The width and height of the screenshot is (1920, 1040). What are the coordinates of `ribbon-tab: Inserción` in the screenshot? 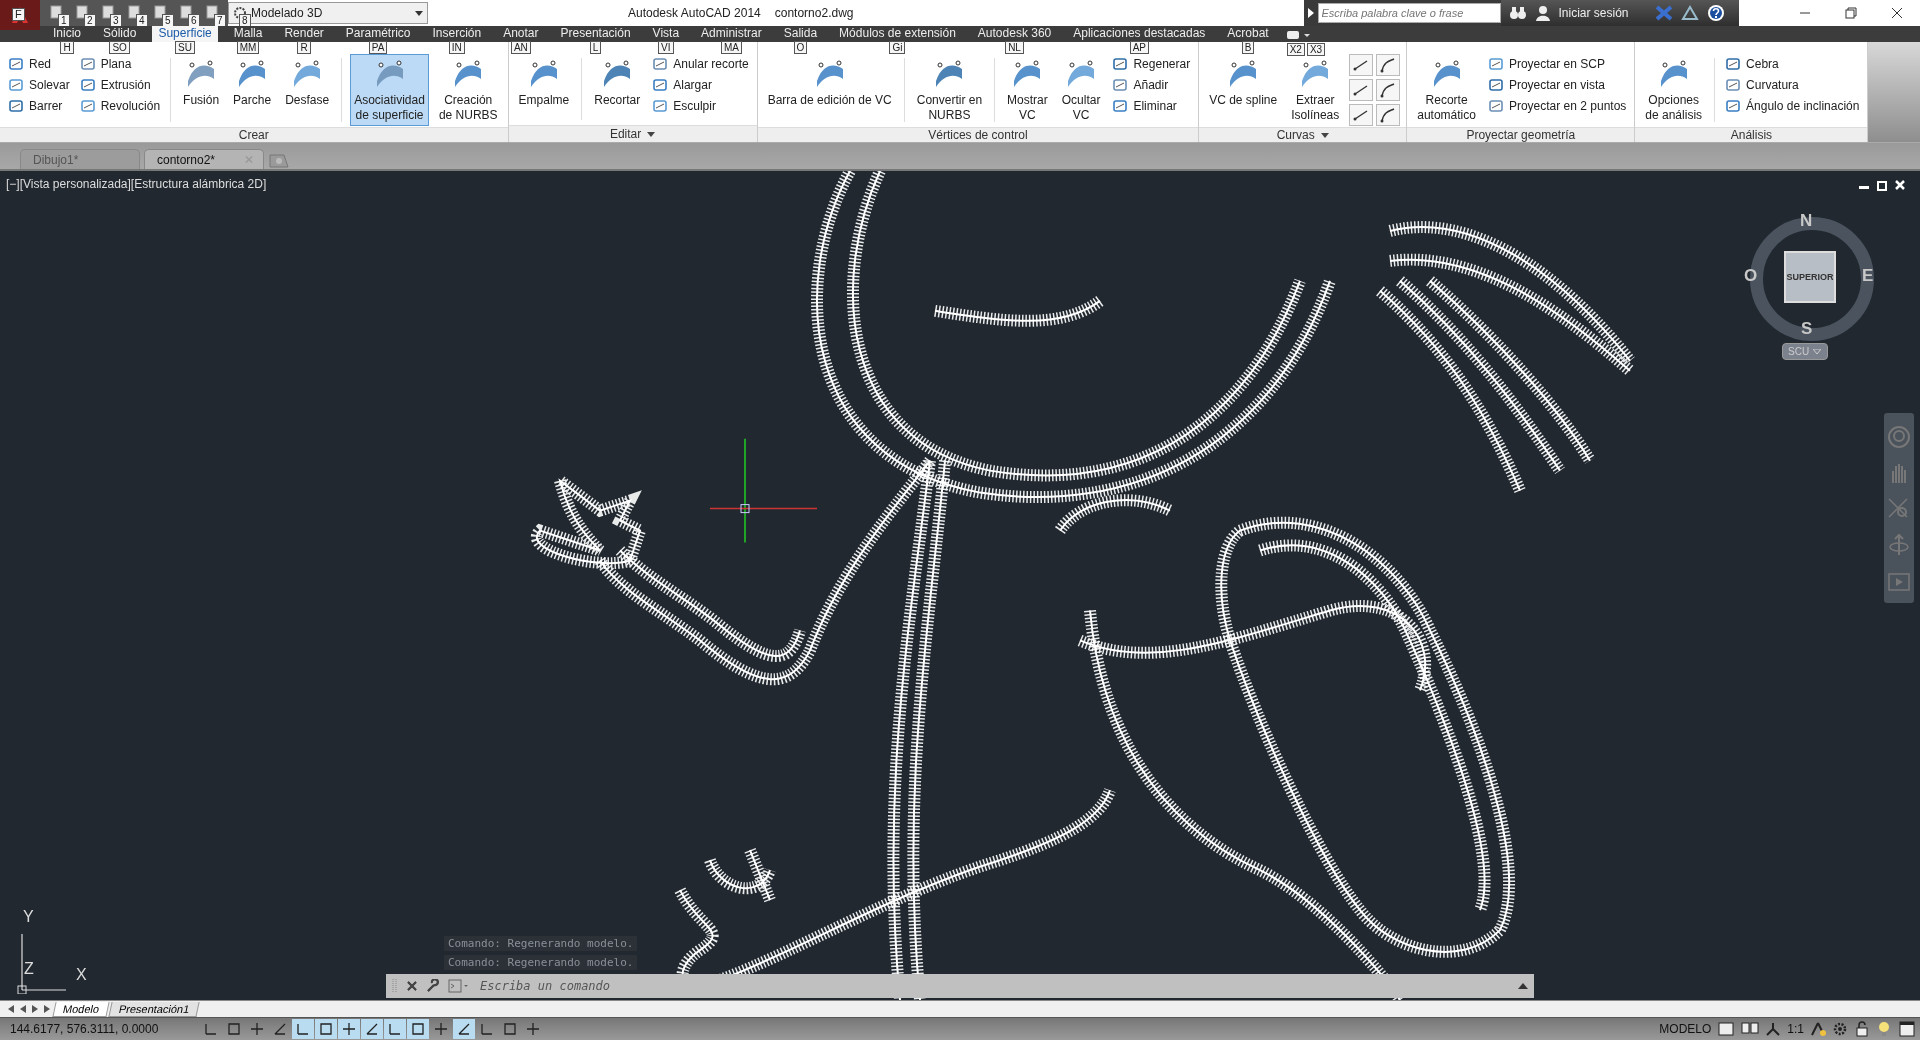 It's located at (457, 34).